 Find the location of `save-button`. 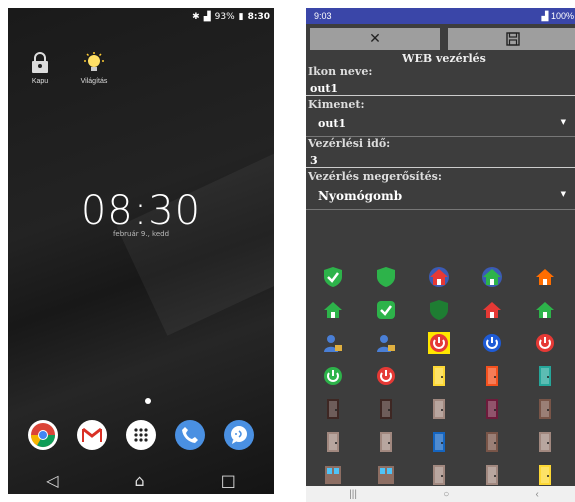

save-button is located at coordinates (511, 39).